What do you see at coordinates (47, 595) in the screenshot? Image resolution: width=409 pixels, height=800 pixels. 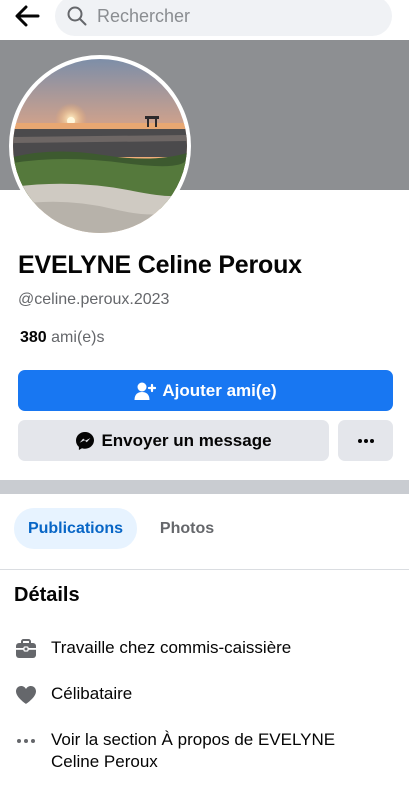 I see `details-heading: Détails` at bounding box center [47, 595].